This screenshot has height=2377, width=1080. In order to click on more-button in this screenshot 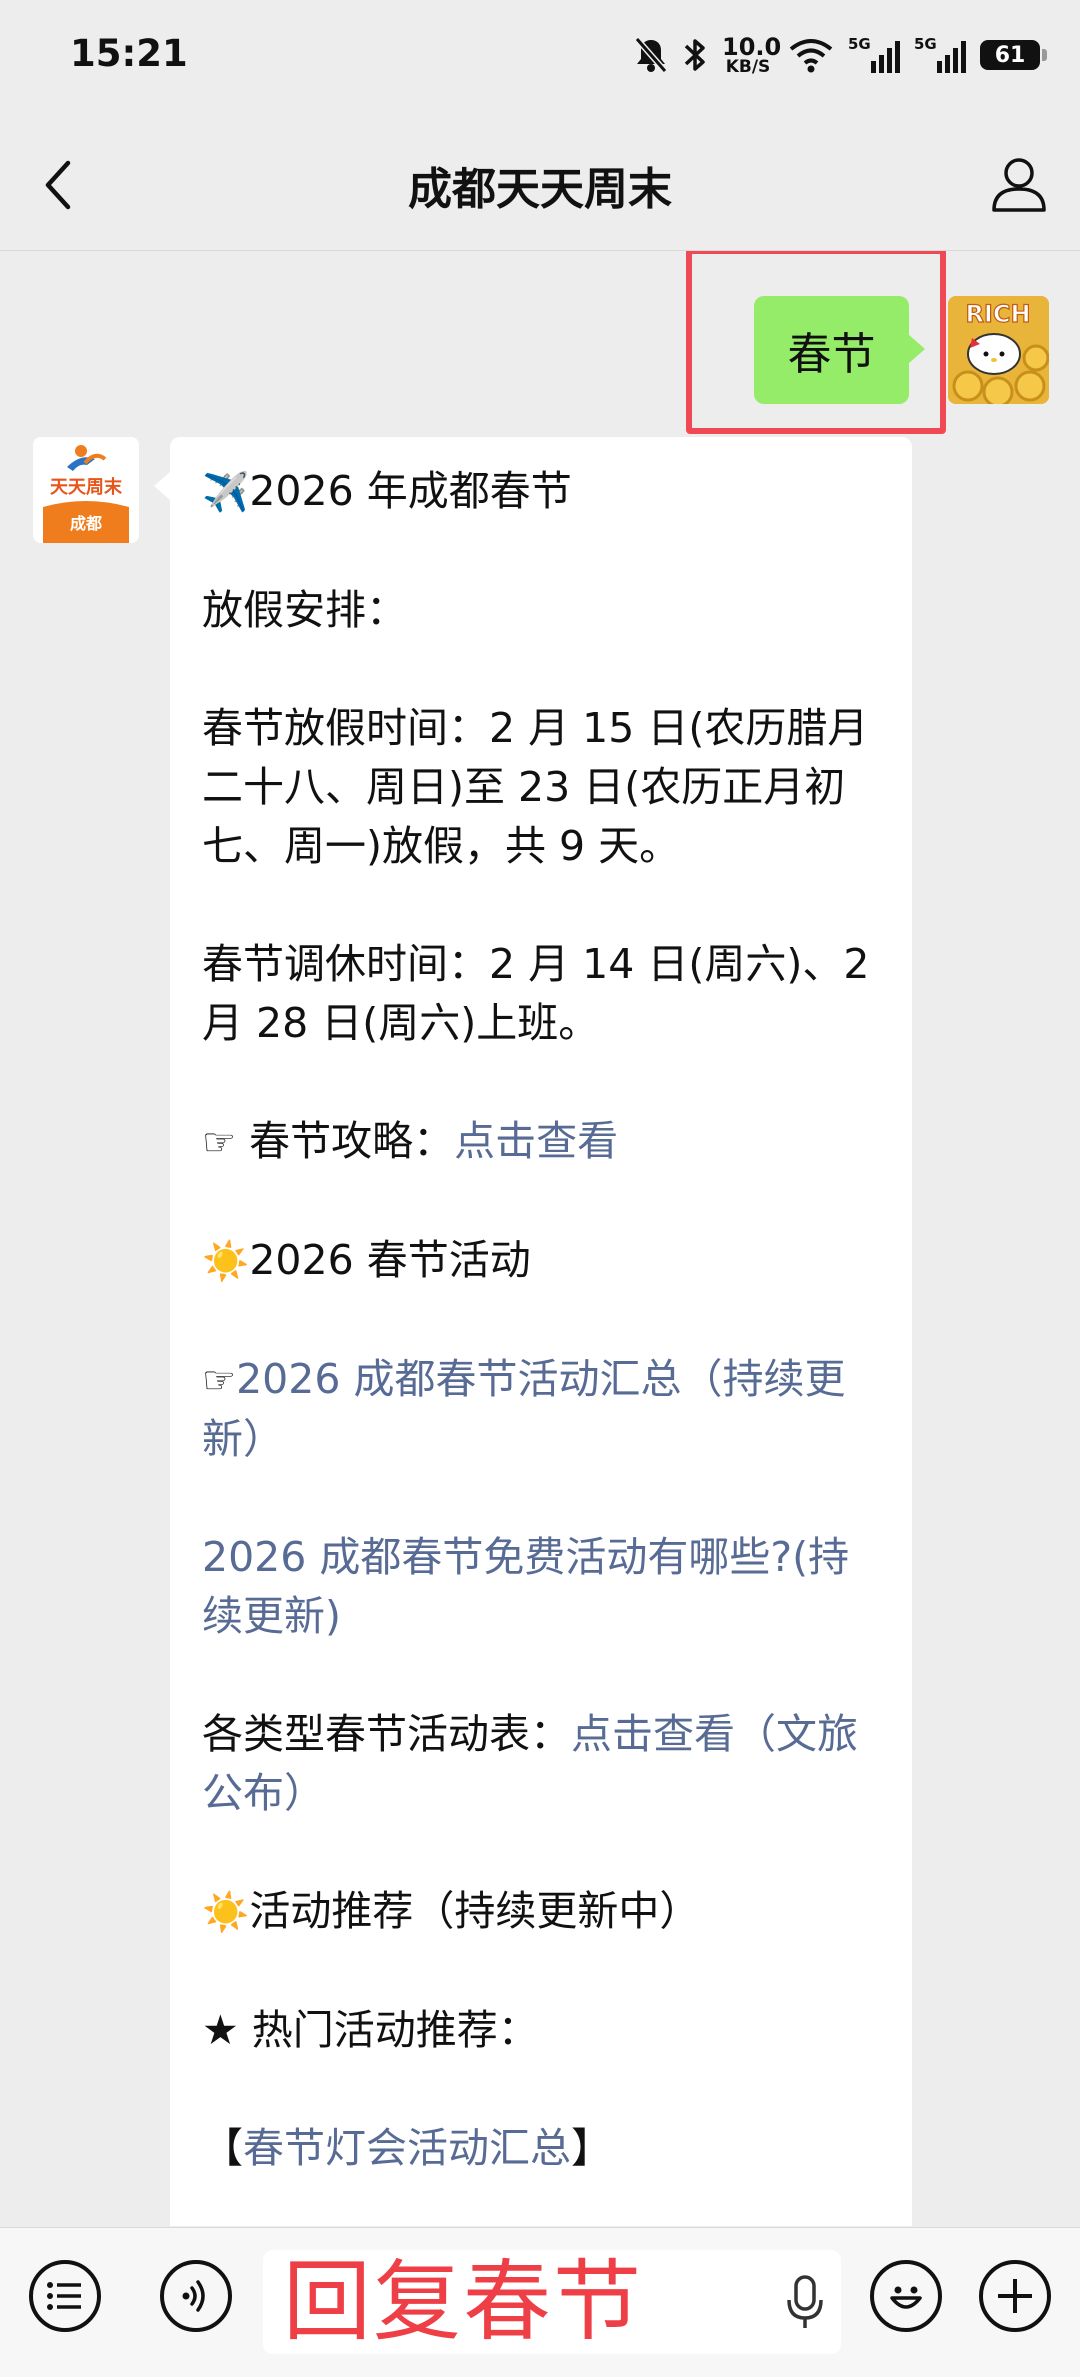, I will do `click(1015, 2296)`.